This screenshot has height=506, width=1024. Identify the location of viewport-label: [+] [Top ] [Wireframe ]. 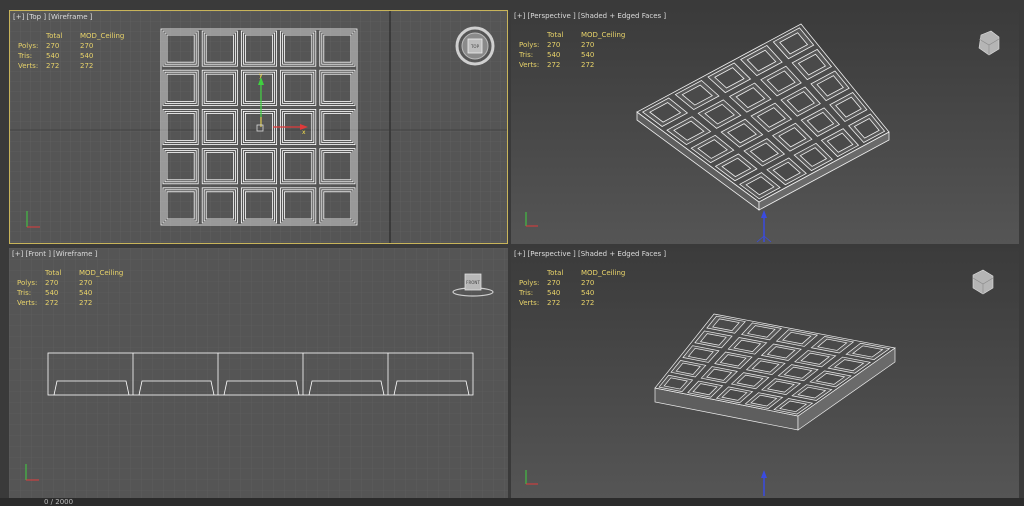
(52, 17).